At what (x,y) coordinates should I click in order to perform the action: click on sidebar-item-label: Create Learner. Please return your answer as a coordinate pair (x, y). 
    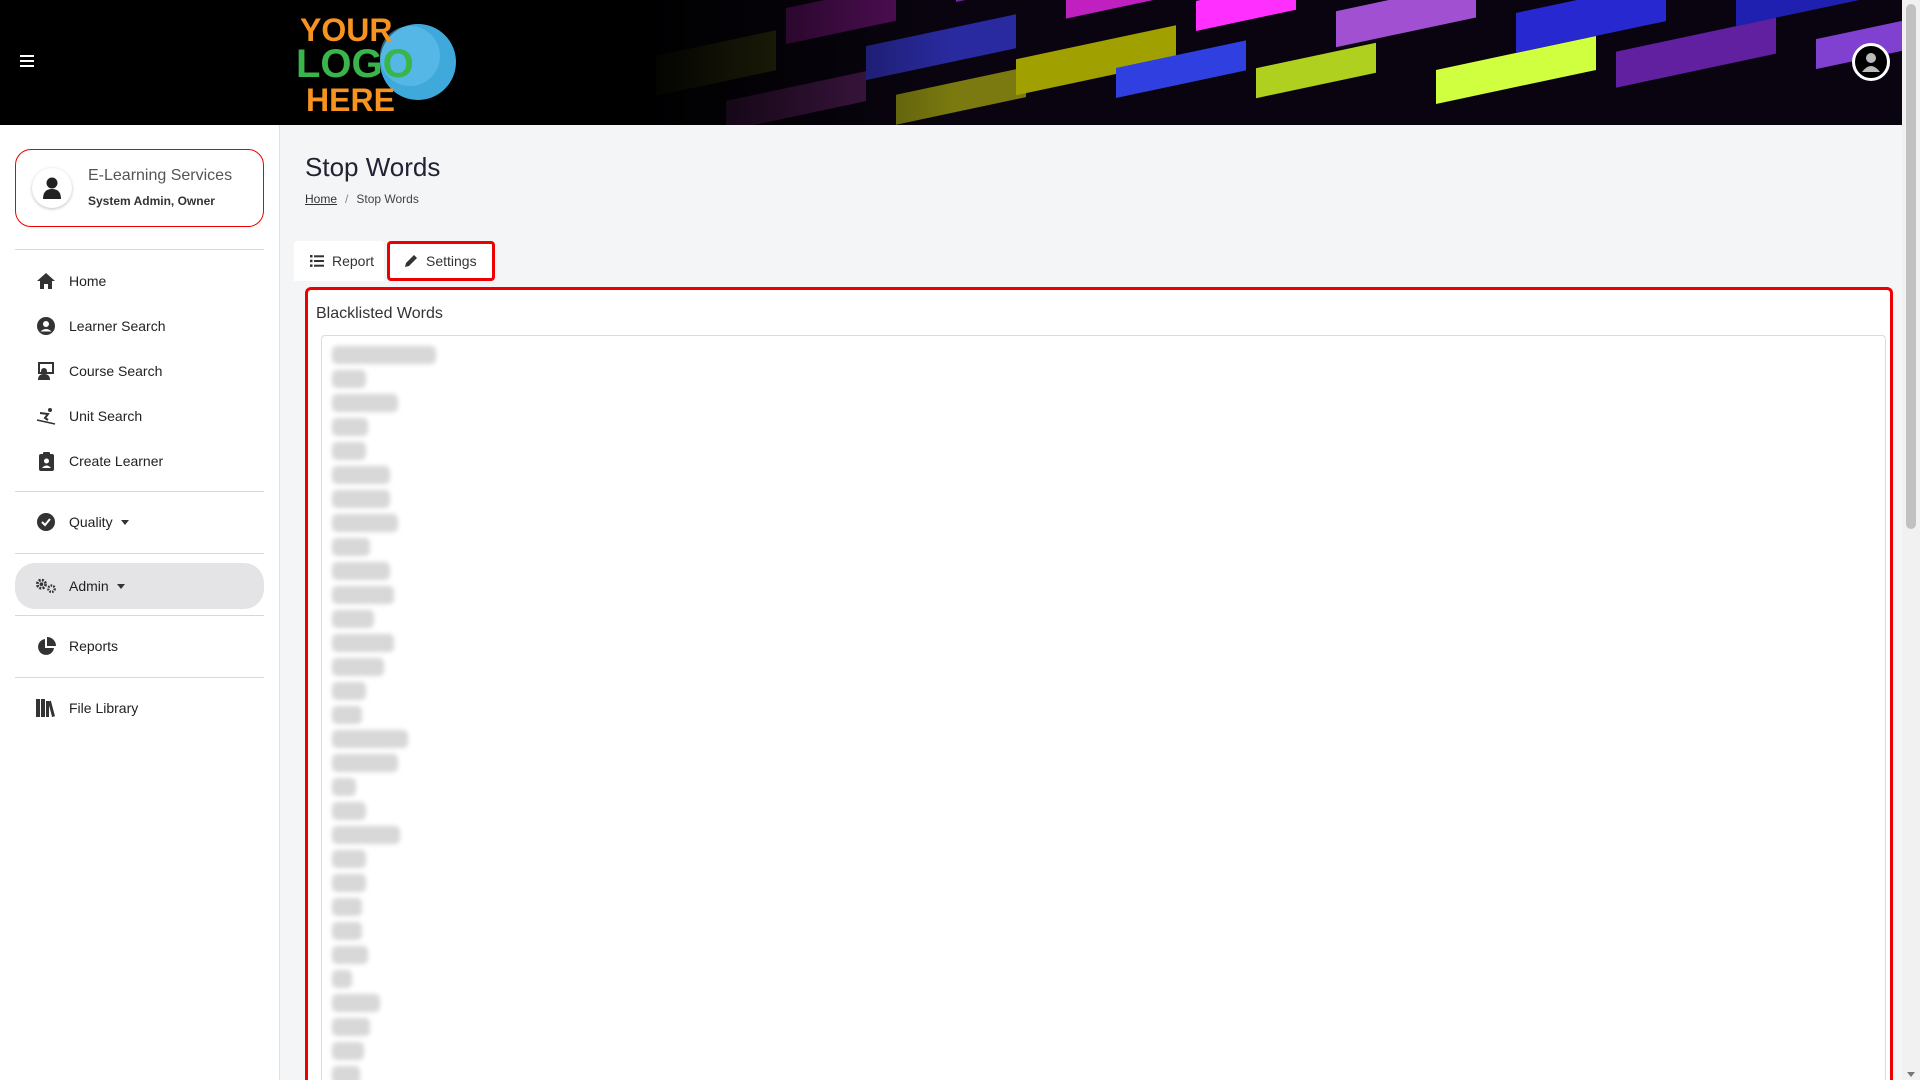
    Looking at the image, I should click on (116, 461).